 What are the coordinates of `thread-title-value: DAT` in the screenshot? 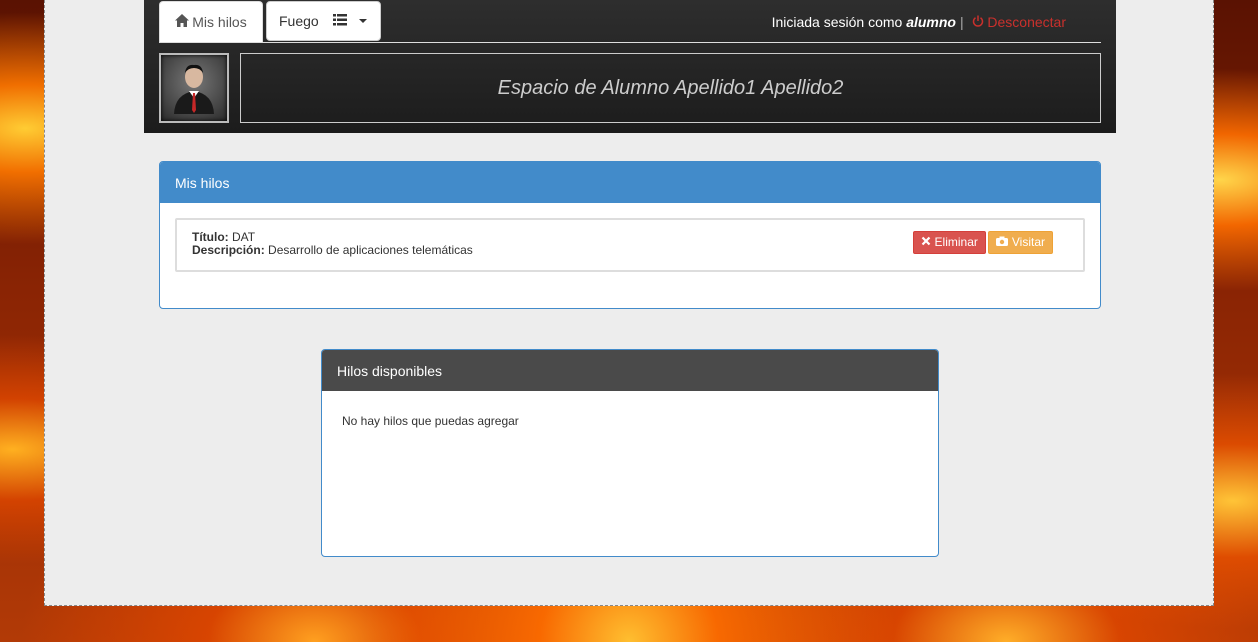 It's located at (244, 237).